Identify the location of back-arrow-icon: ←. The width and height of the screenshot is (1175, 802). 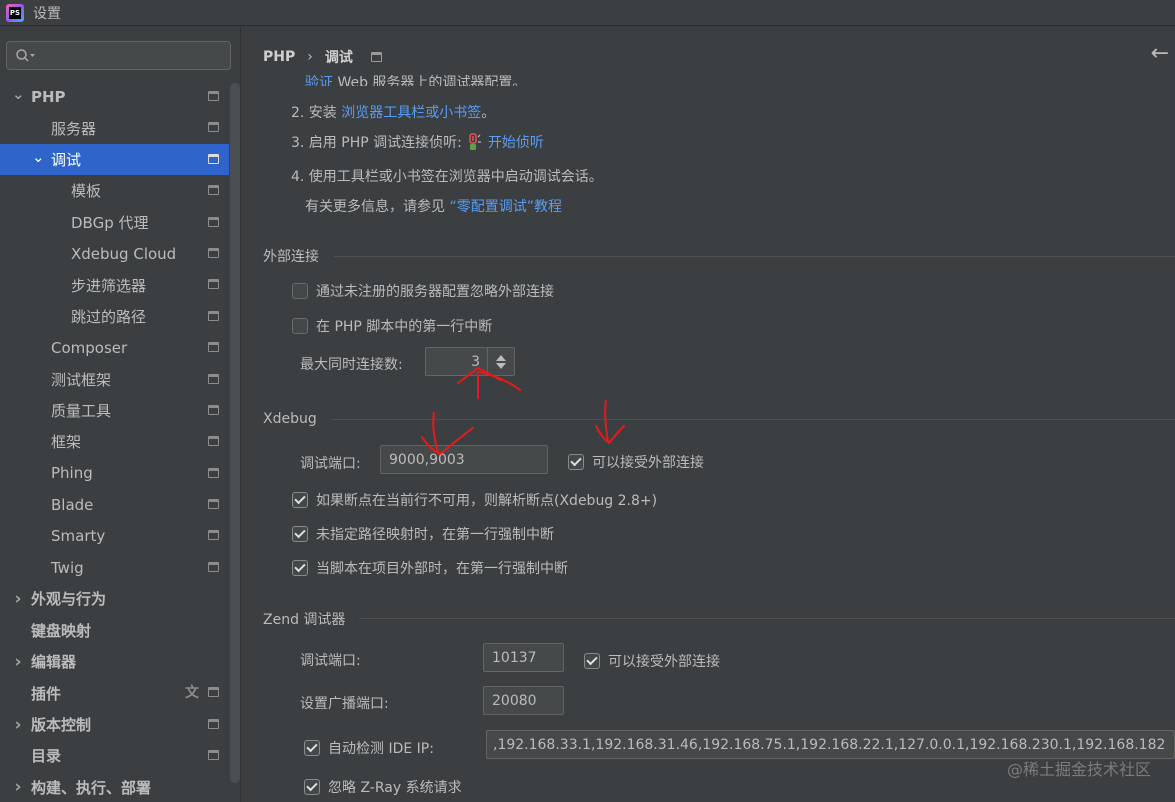
(1160, 53).